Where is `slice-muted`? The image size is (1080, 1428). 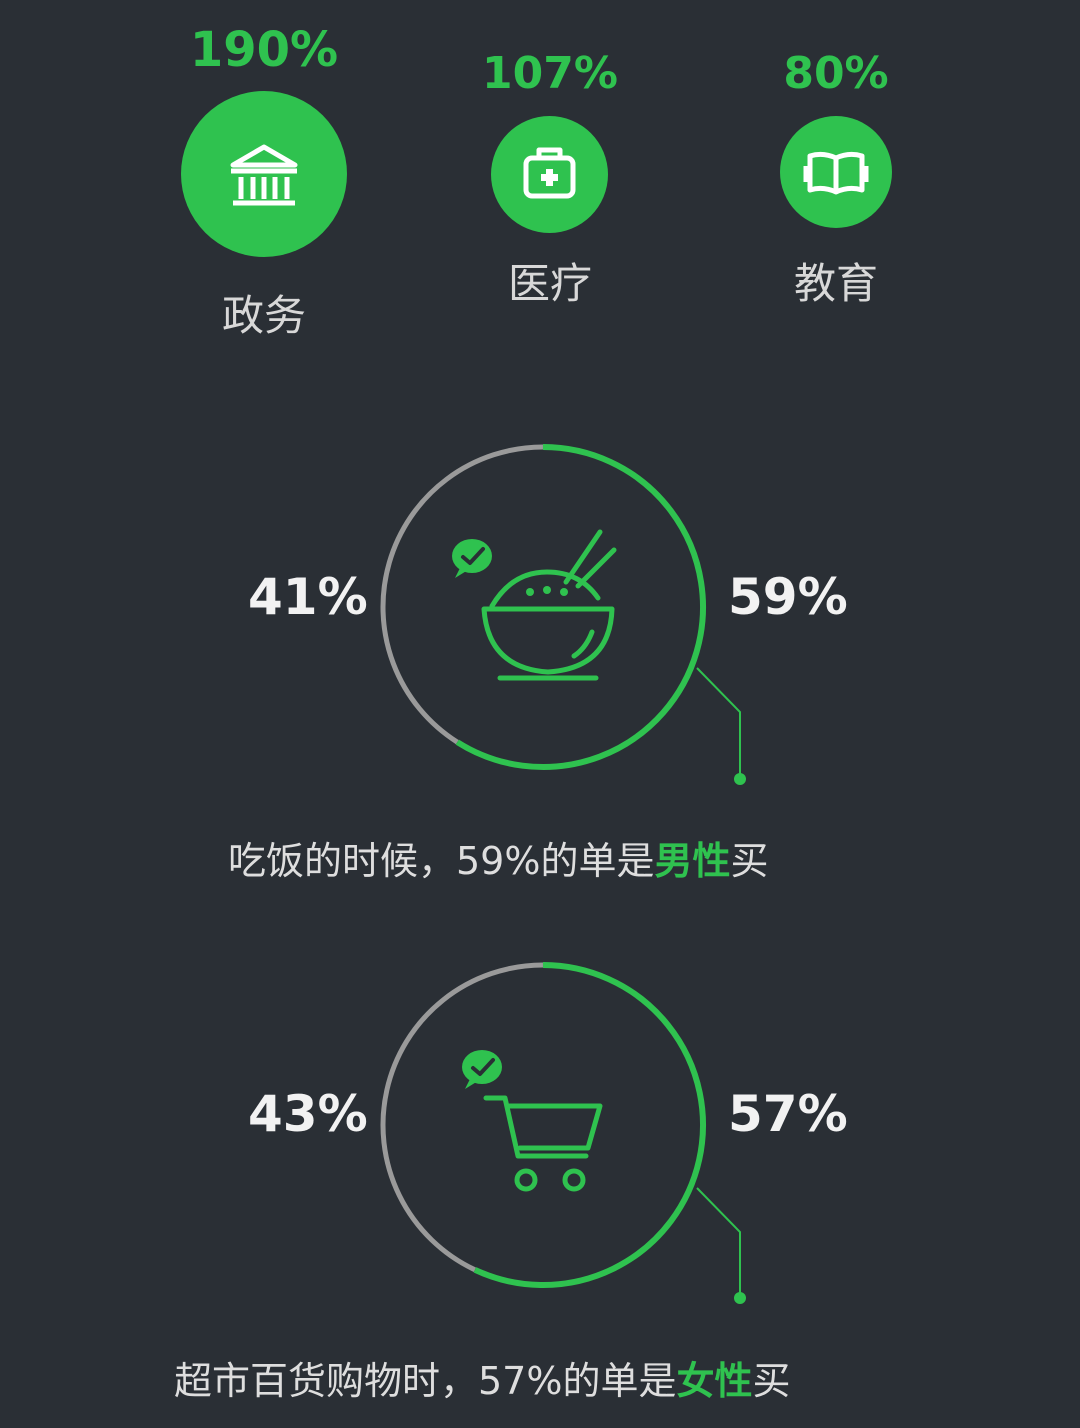 slice-muted is located at coordinates (461, 1117).